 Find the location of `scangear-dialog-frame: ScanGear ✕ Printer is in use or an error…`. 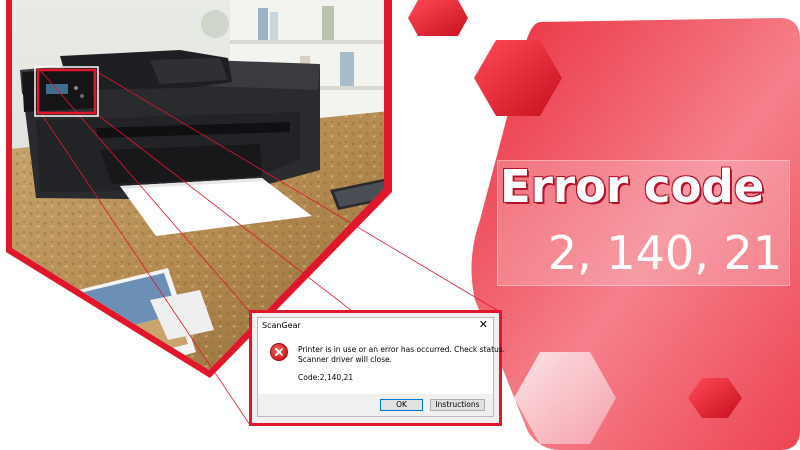

scangear-dialog-frame: ScanGear ✕ Printer is in use or an error… is located at coordinates (377, 368).